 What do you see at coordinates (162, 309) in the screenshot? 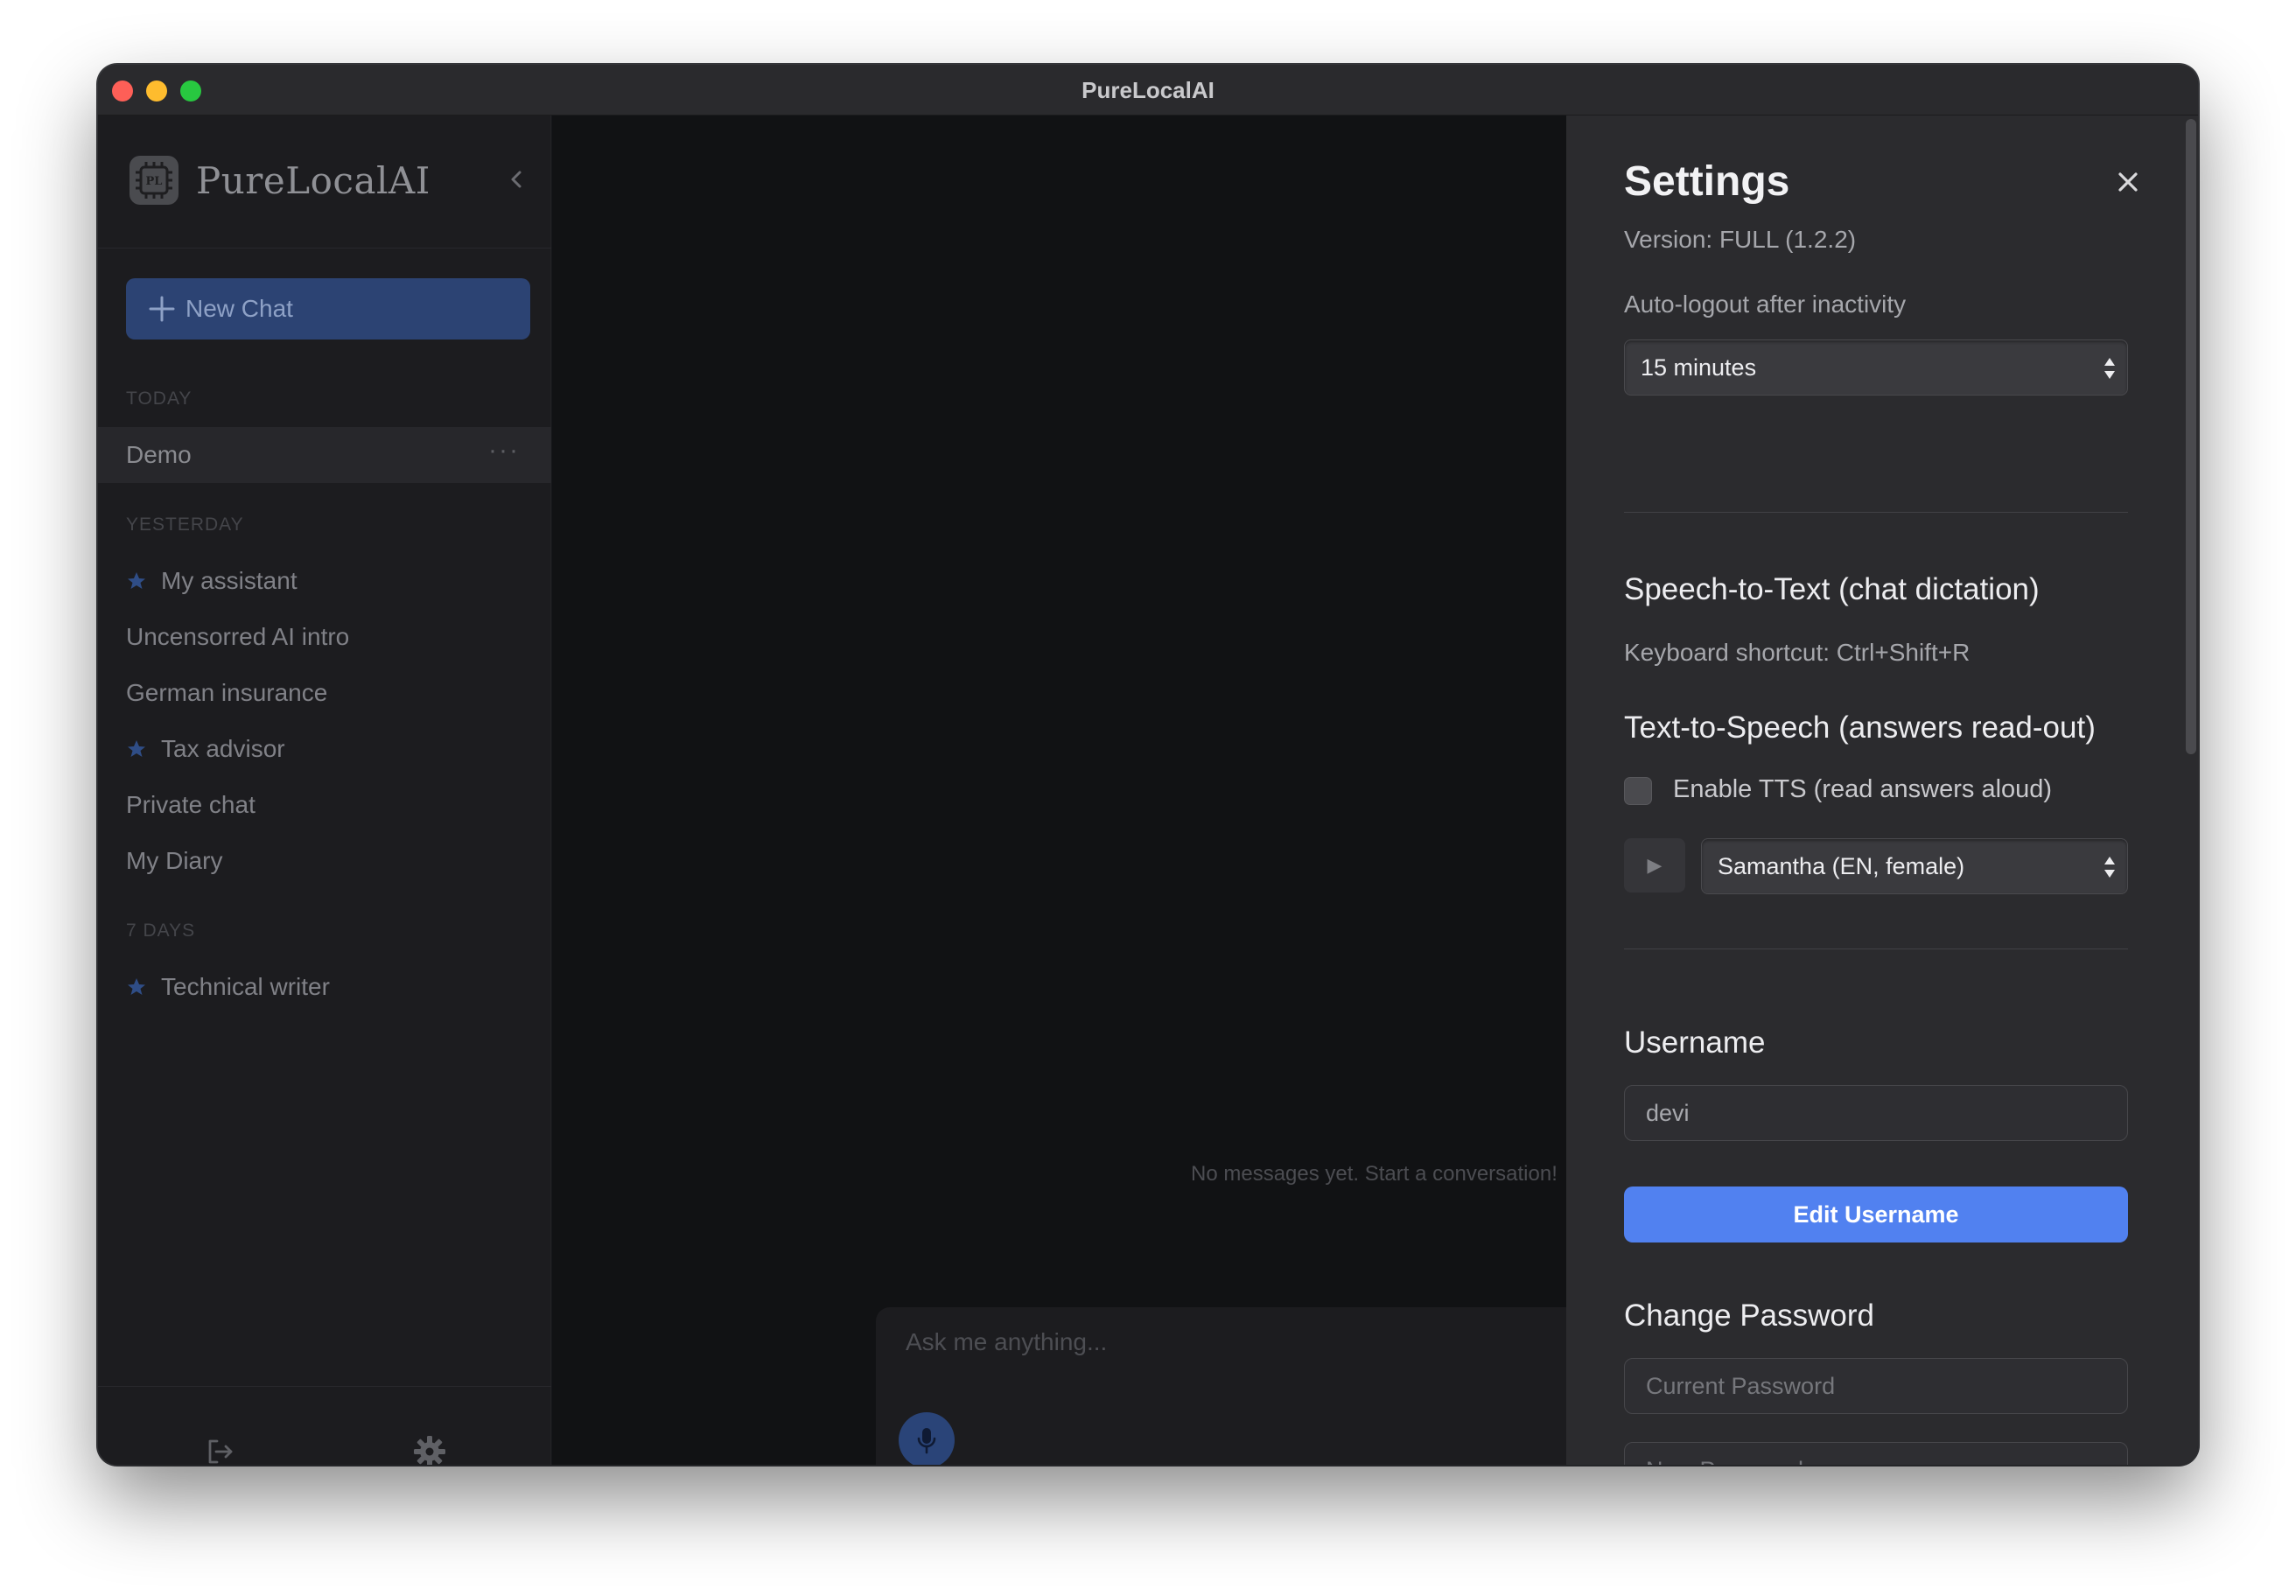
I see `plus-icon` at bounding box center [162, 309].